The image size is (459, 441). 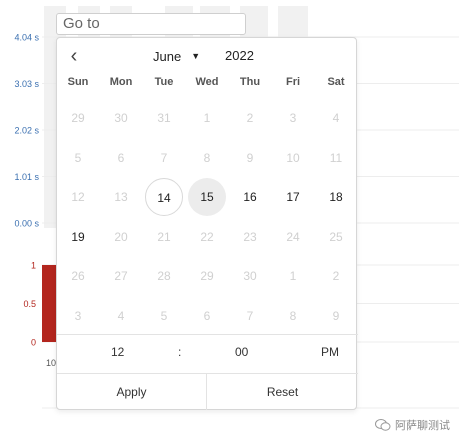 What do you see at coordinates (78, 276) in the screenshot?
I see `day-cell: 26` at bounding box center [78, 276].